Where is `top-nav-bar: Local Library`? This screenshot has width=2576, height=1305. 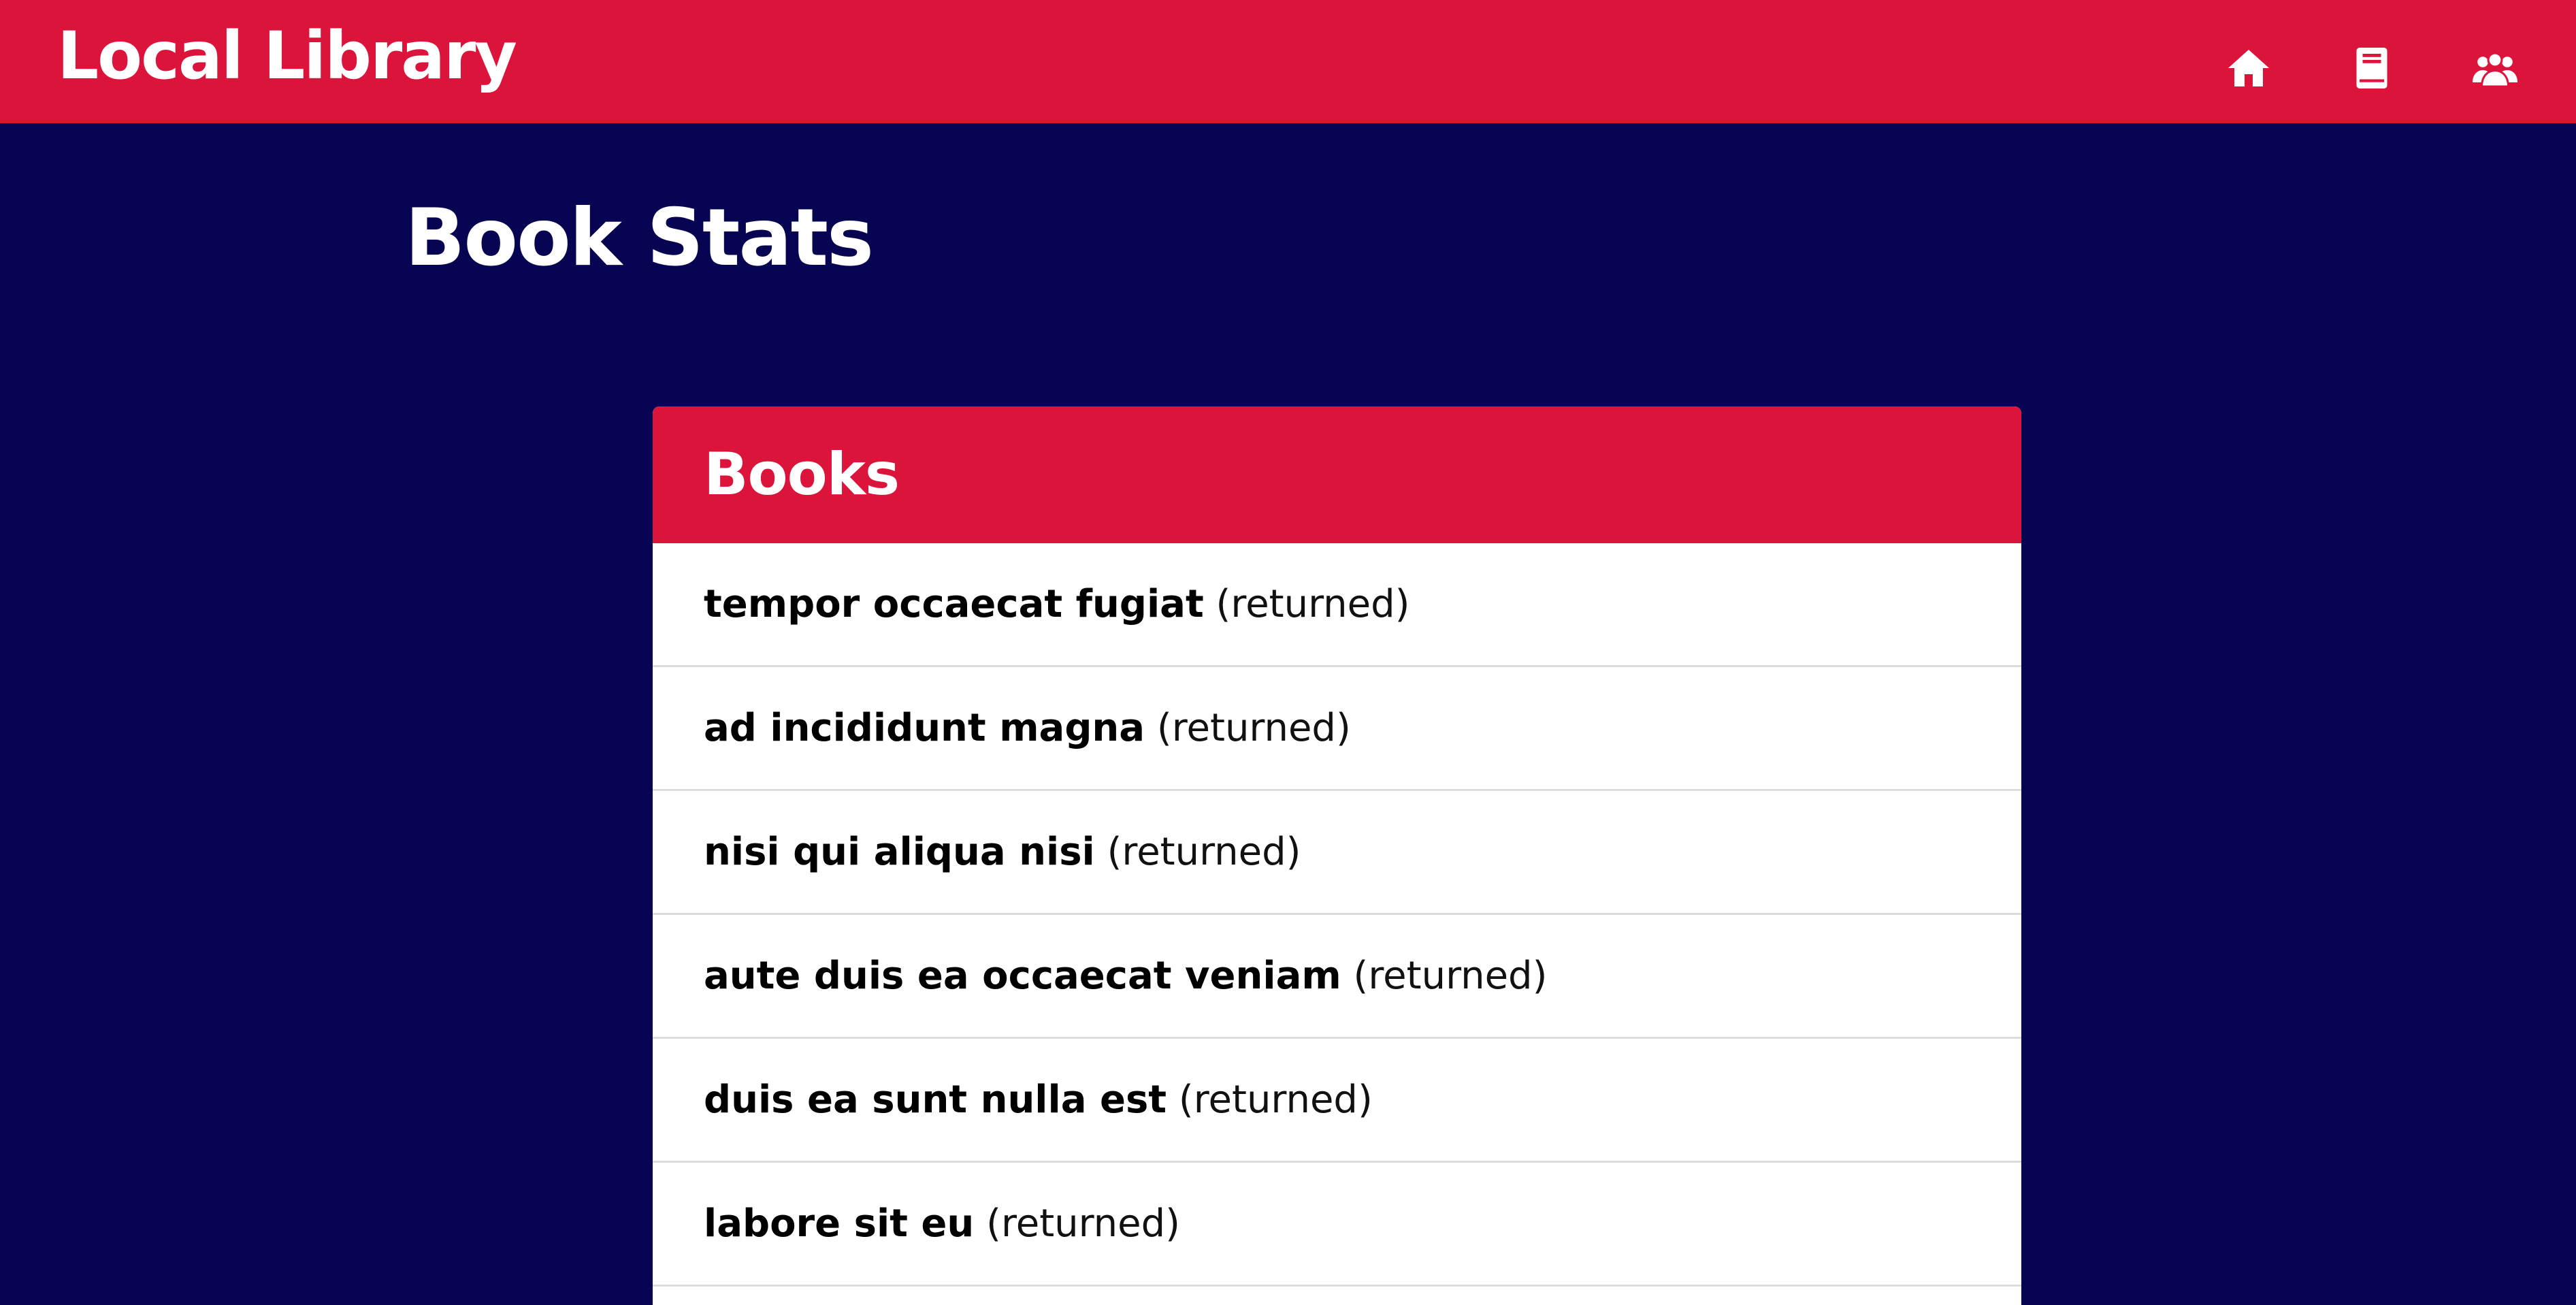
top-nav-bar: Local Library is located at coordinates (1288, 62).